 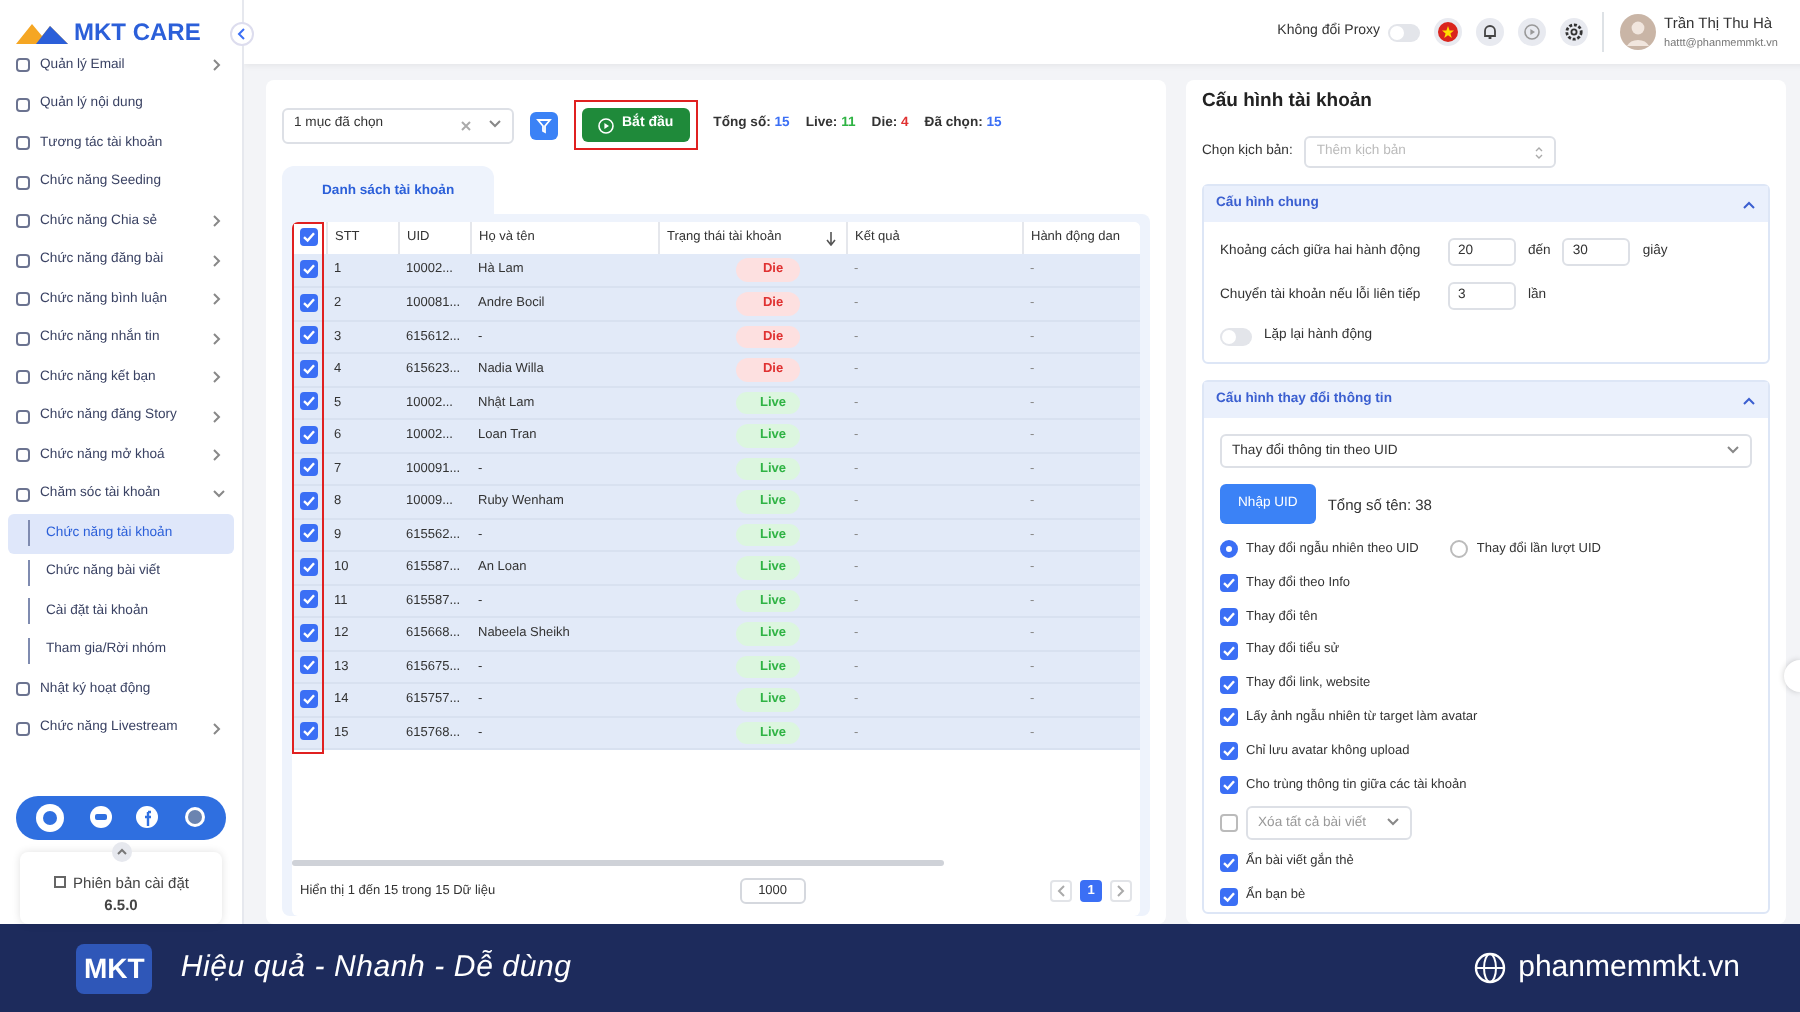 I want to click on updown-icon, so click(x=1539, y=152).